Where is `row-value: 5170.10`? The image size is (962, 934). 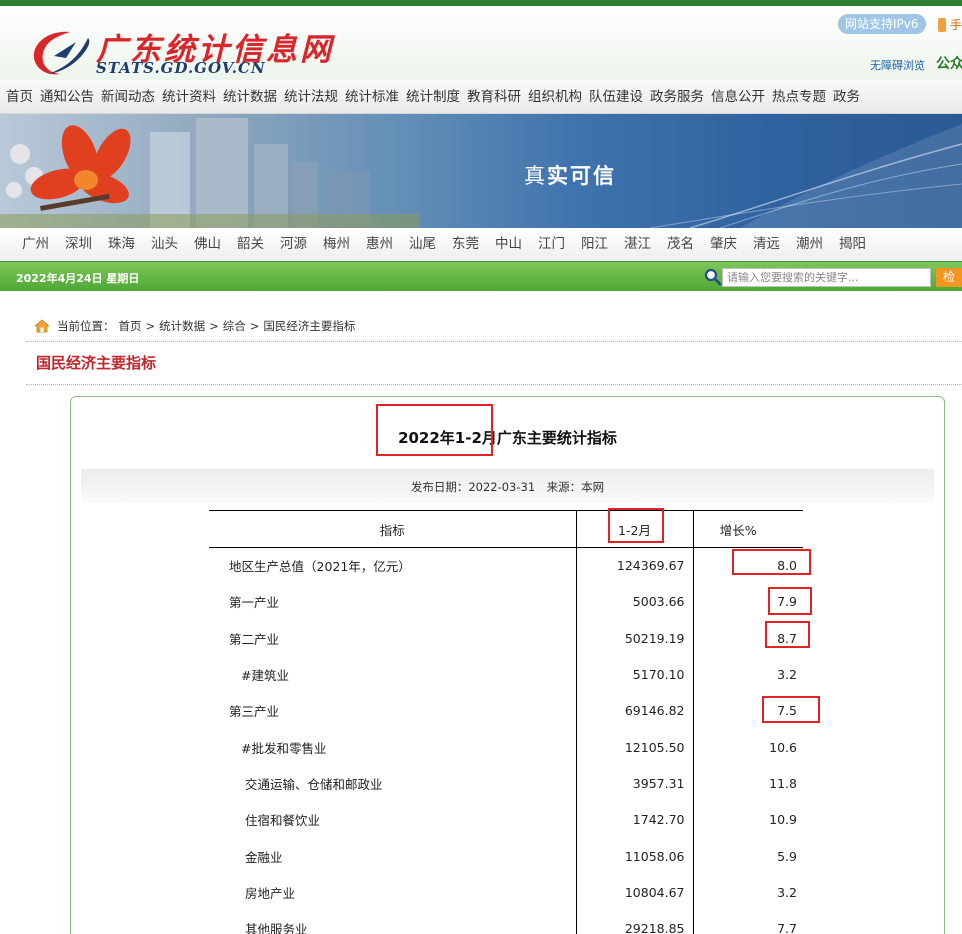 row-value: 5170.10 is located at coordinates (634, 674).